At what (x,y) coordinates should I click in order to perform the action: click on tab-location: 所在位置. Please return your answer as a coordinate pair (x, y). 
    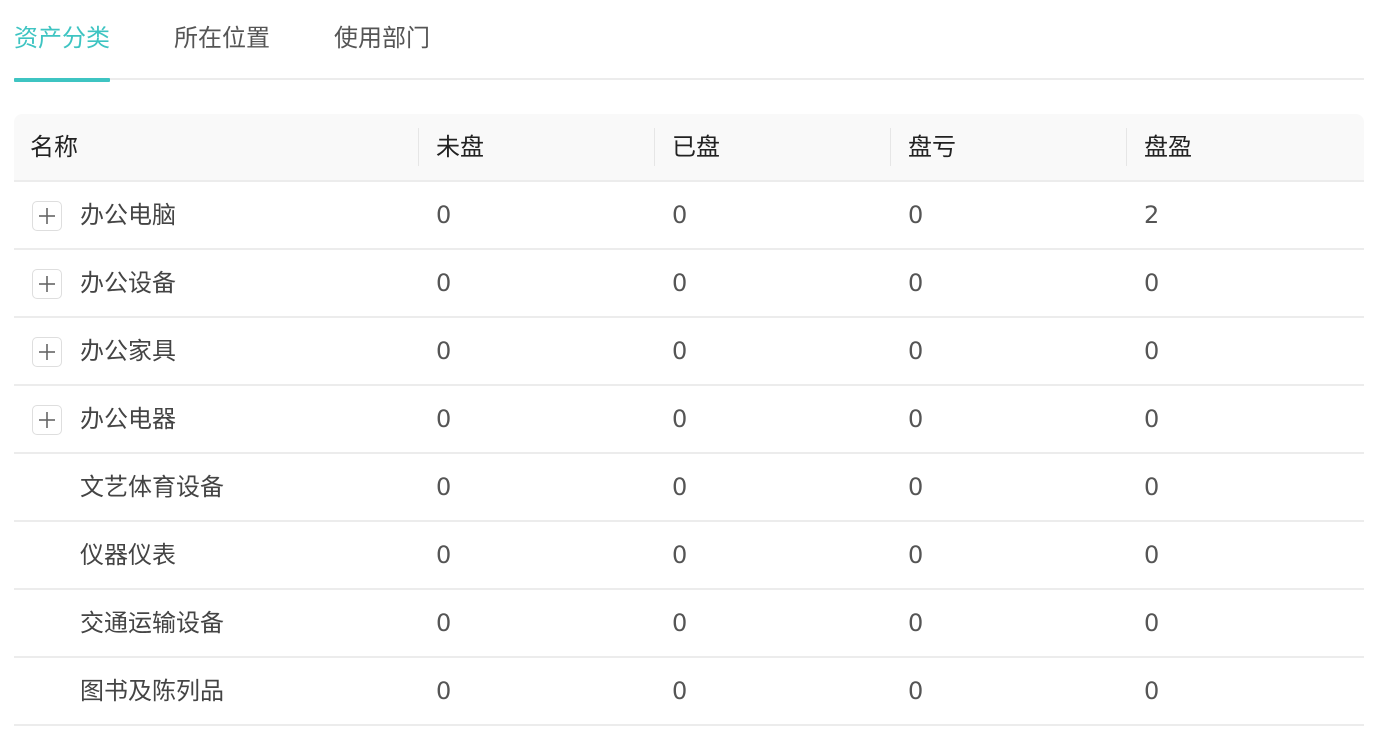
    Looking at the image, I should click on (222, 40).